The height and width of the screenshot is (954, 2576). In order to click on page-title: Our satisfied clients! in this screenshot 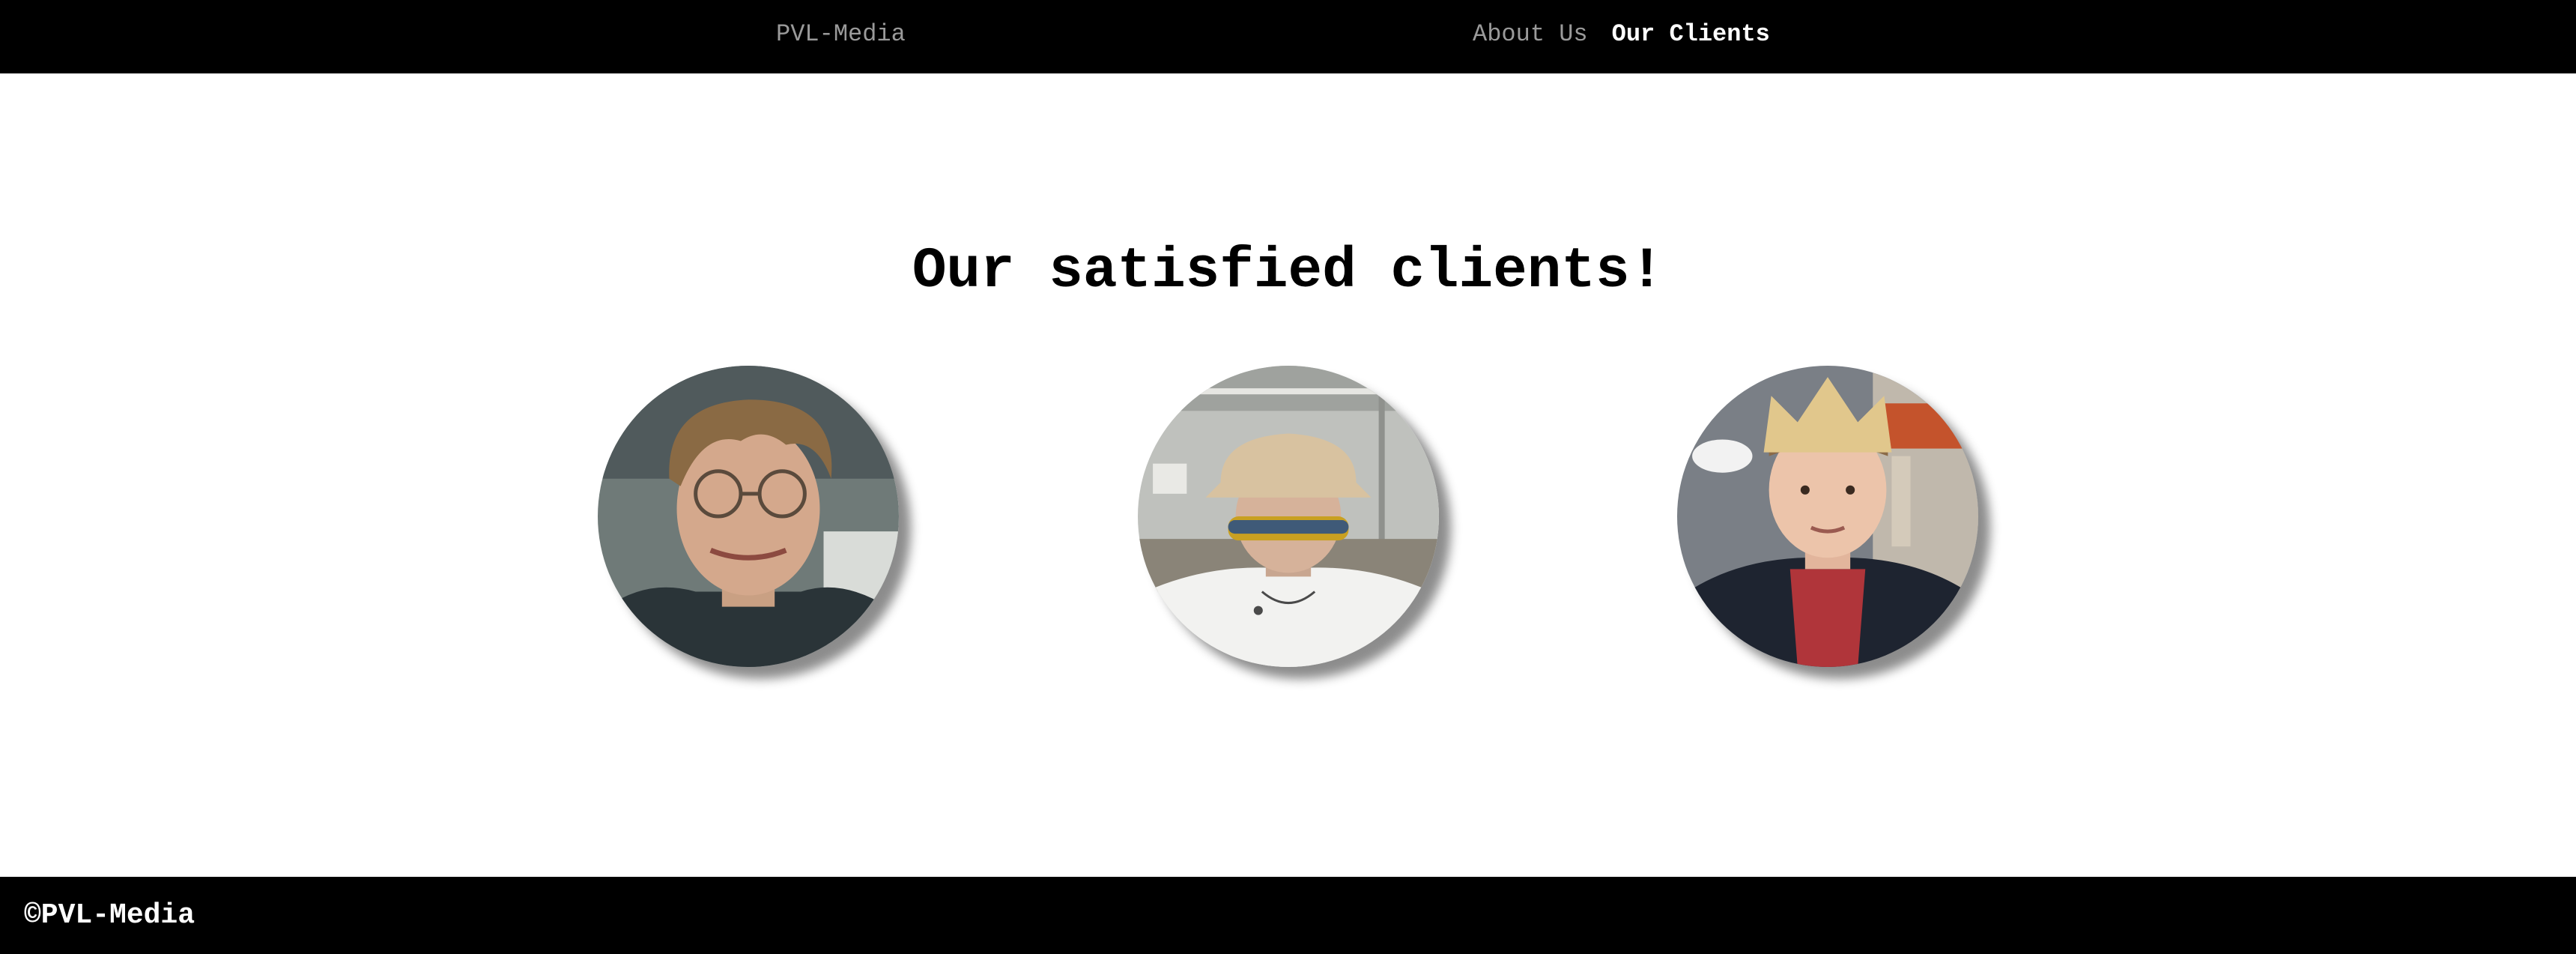, I will do `click(1288, 272)`.